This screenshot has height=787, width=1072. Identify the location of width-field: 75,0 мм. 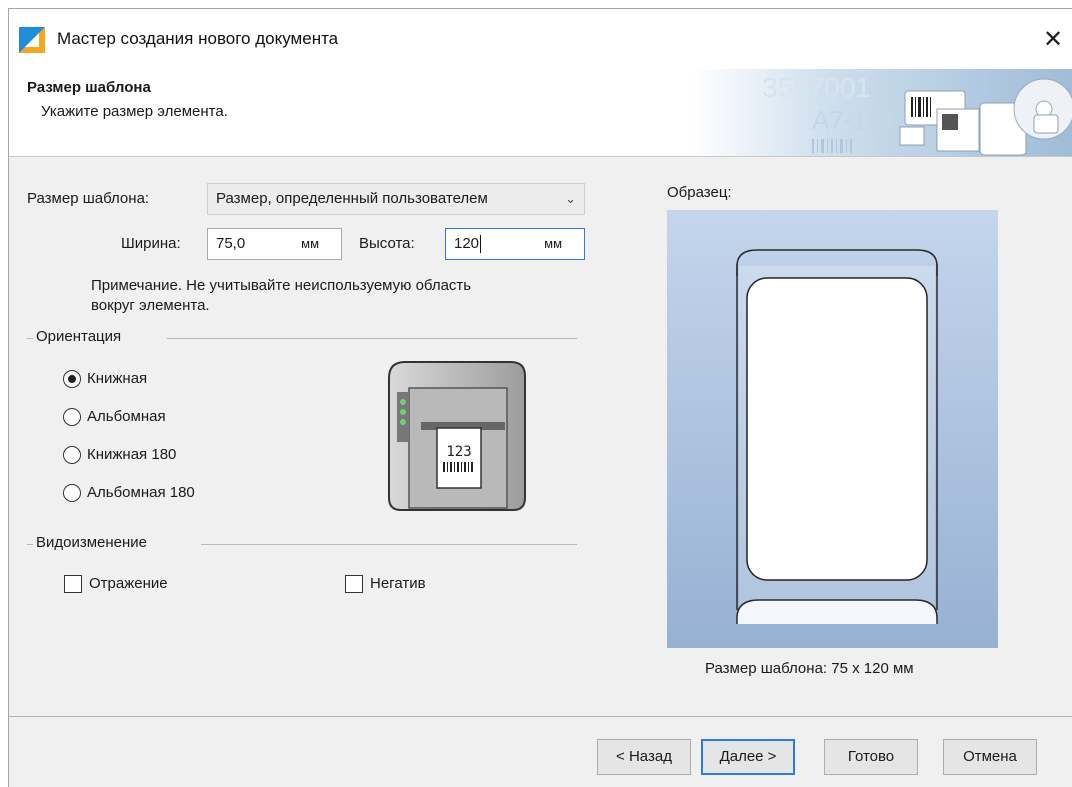
(274, 244).